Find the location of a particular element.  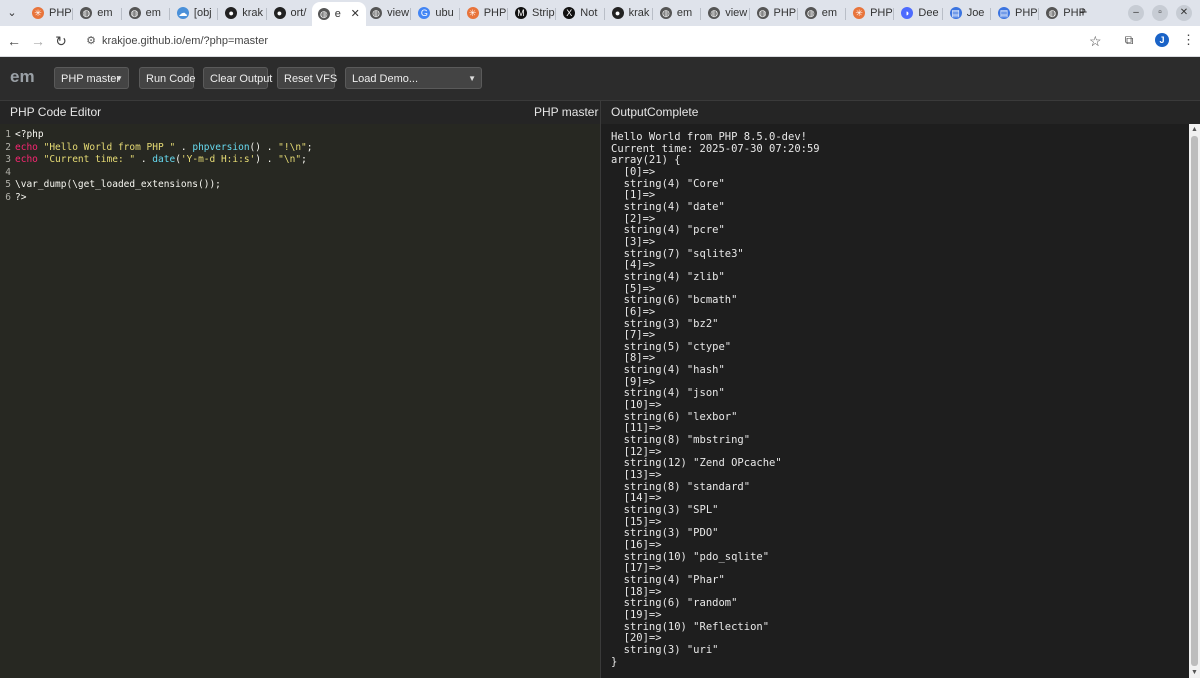

code-token: date is located at coordinates (164, 160).